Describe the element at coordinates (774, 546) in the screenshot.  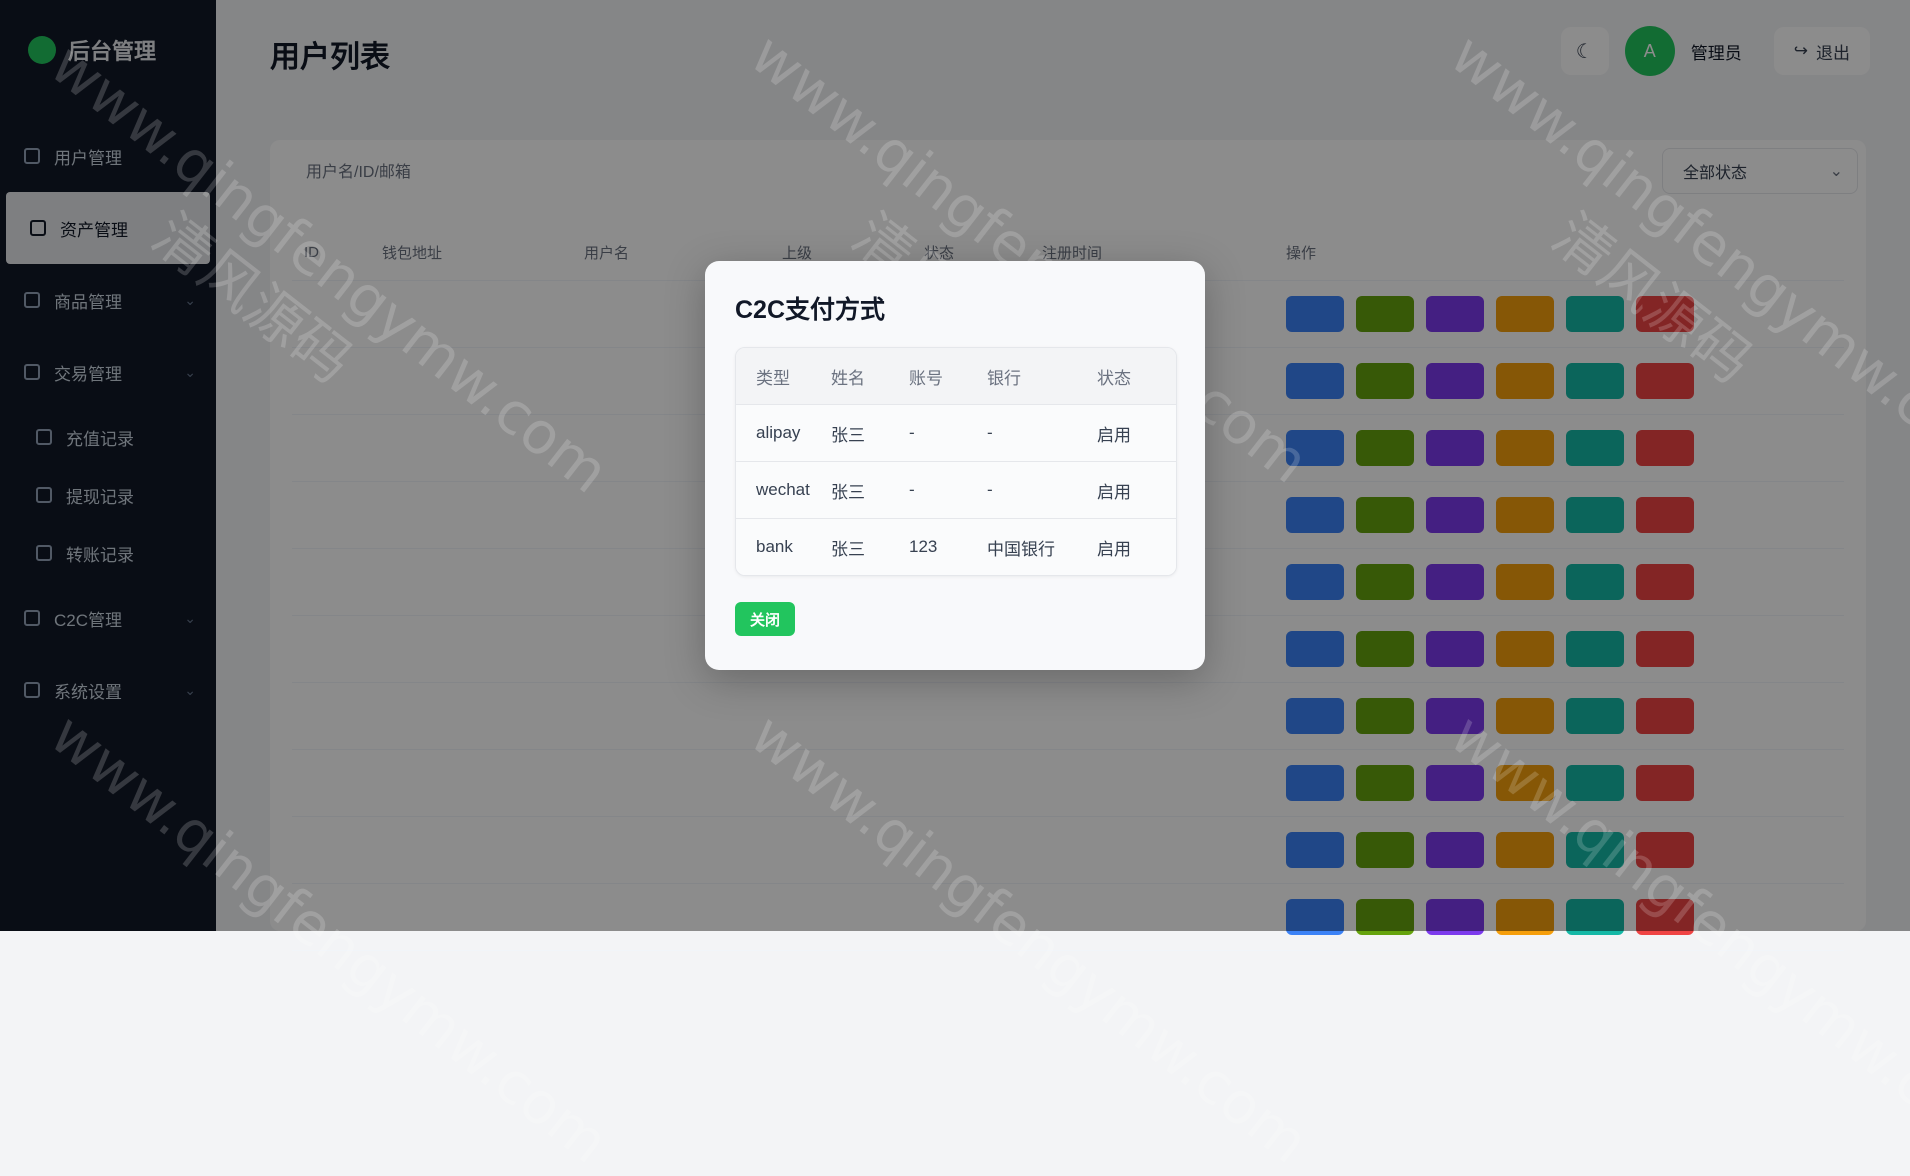
I see `cell-type: bank` at that location.